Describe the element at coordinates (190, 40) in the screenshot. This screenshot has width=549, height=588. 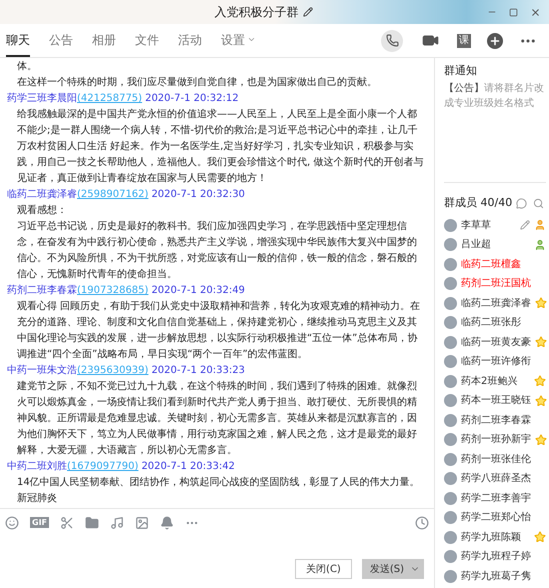
I see `tab: 活动` at that location.